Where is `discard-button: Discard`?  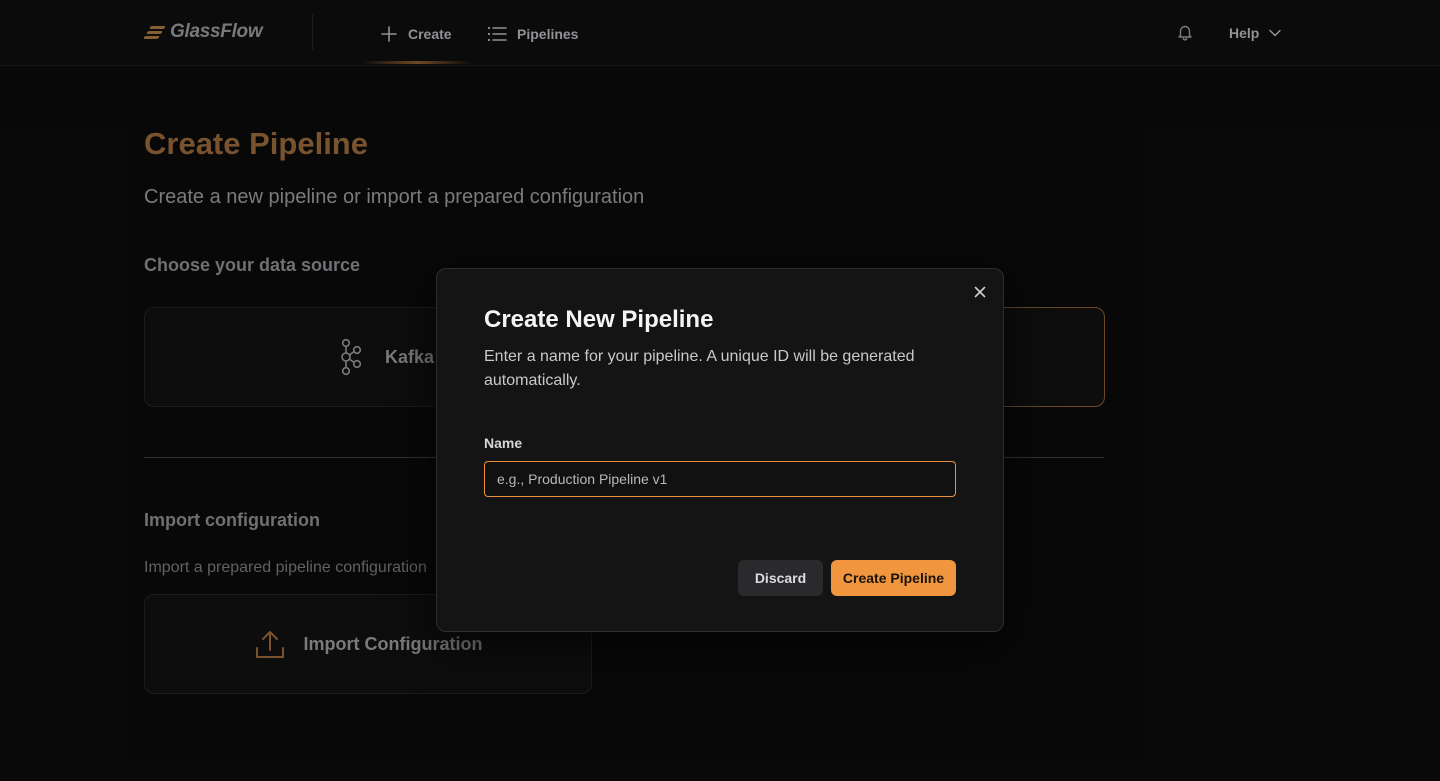
discard-button: Discard is located at coordinates (780, 578).